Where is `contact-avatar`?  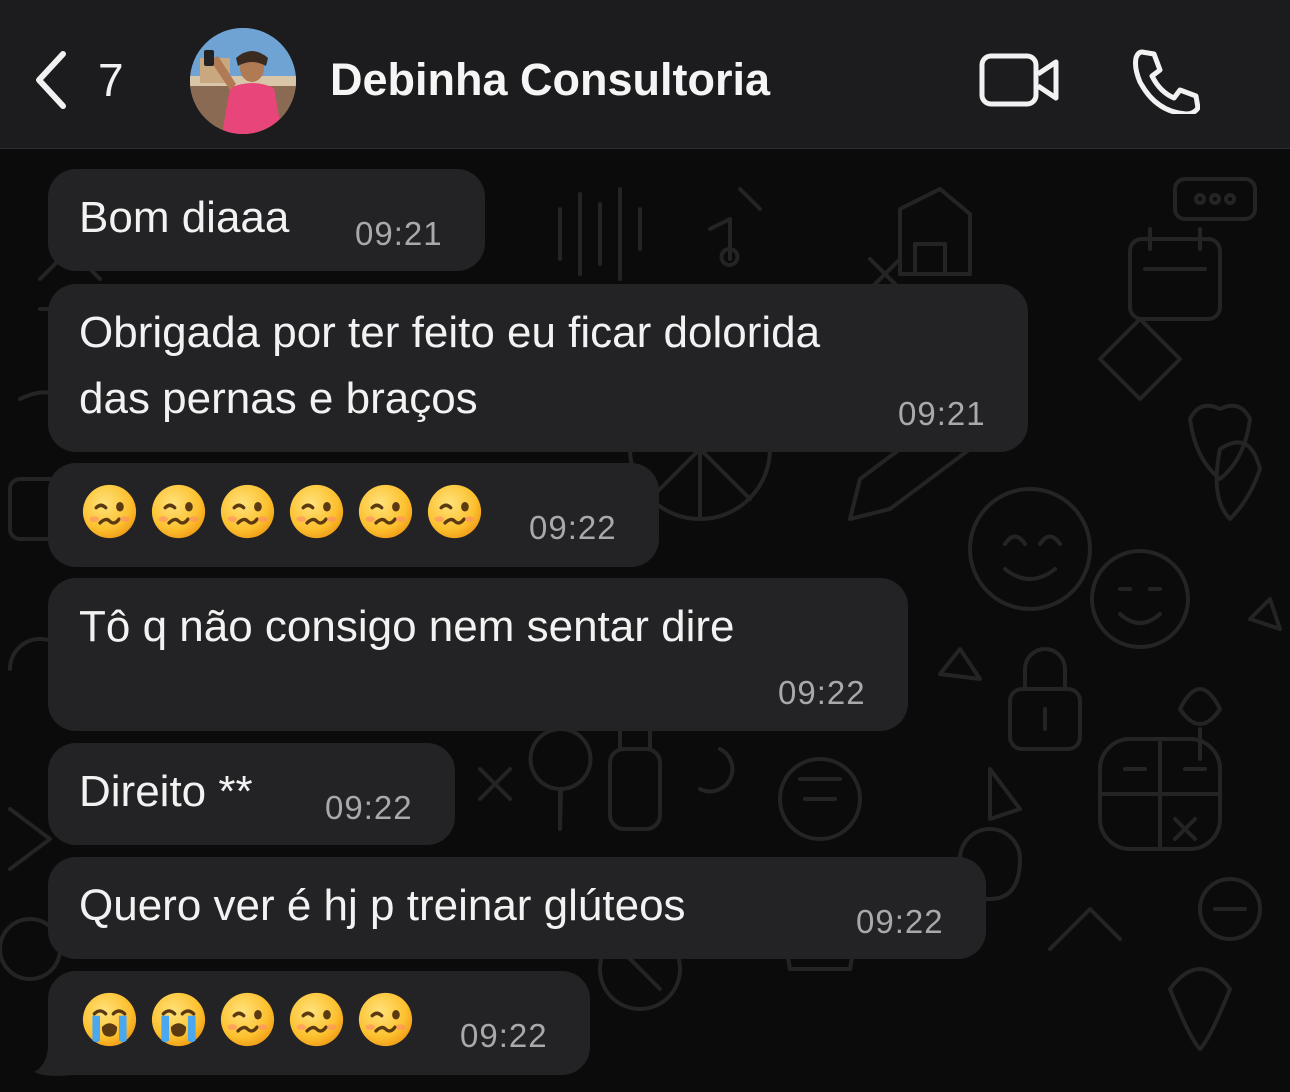 contact-avatar is located at coordinates (243, 81).